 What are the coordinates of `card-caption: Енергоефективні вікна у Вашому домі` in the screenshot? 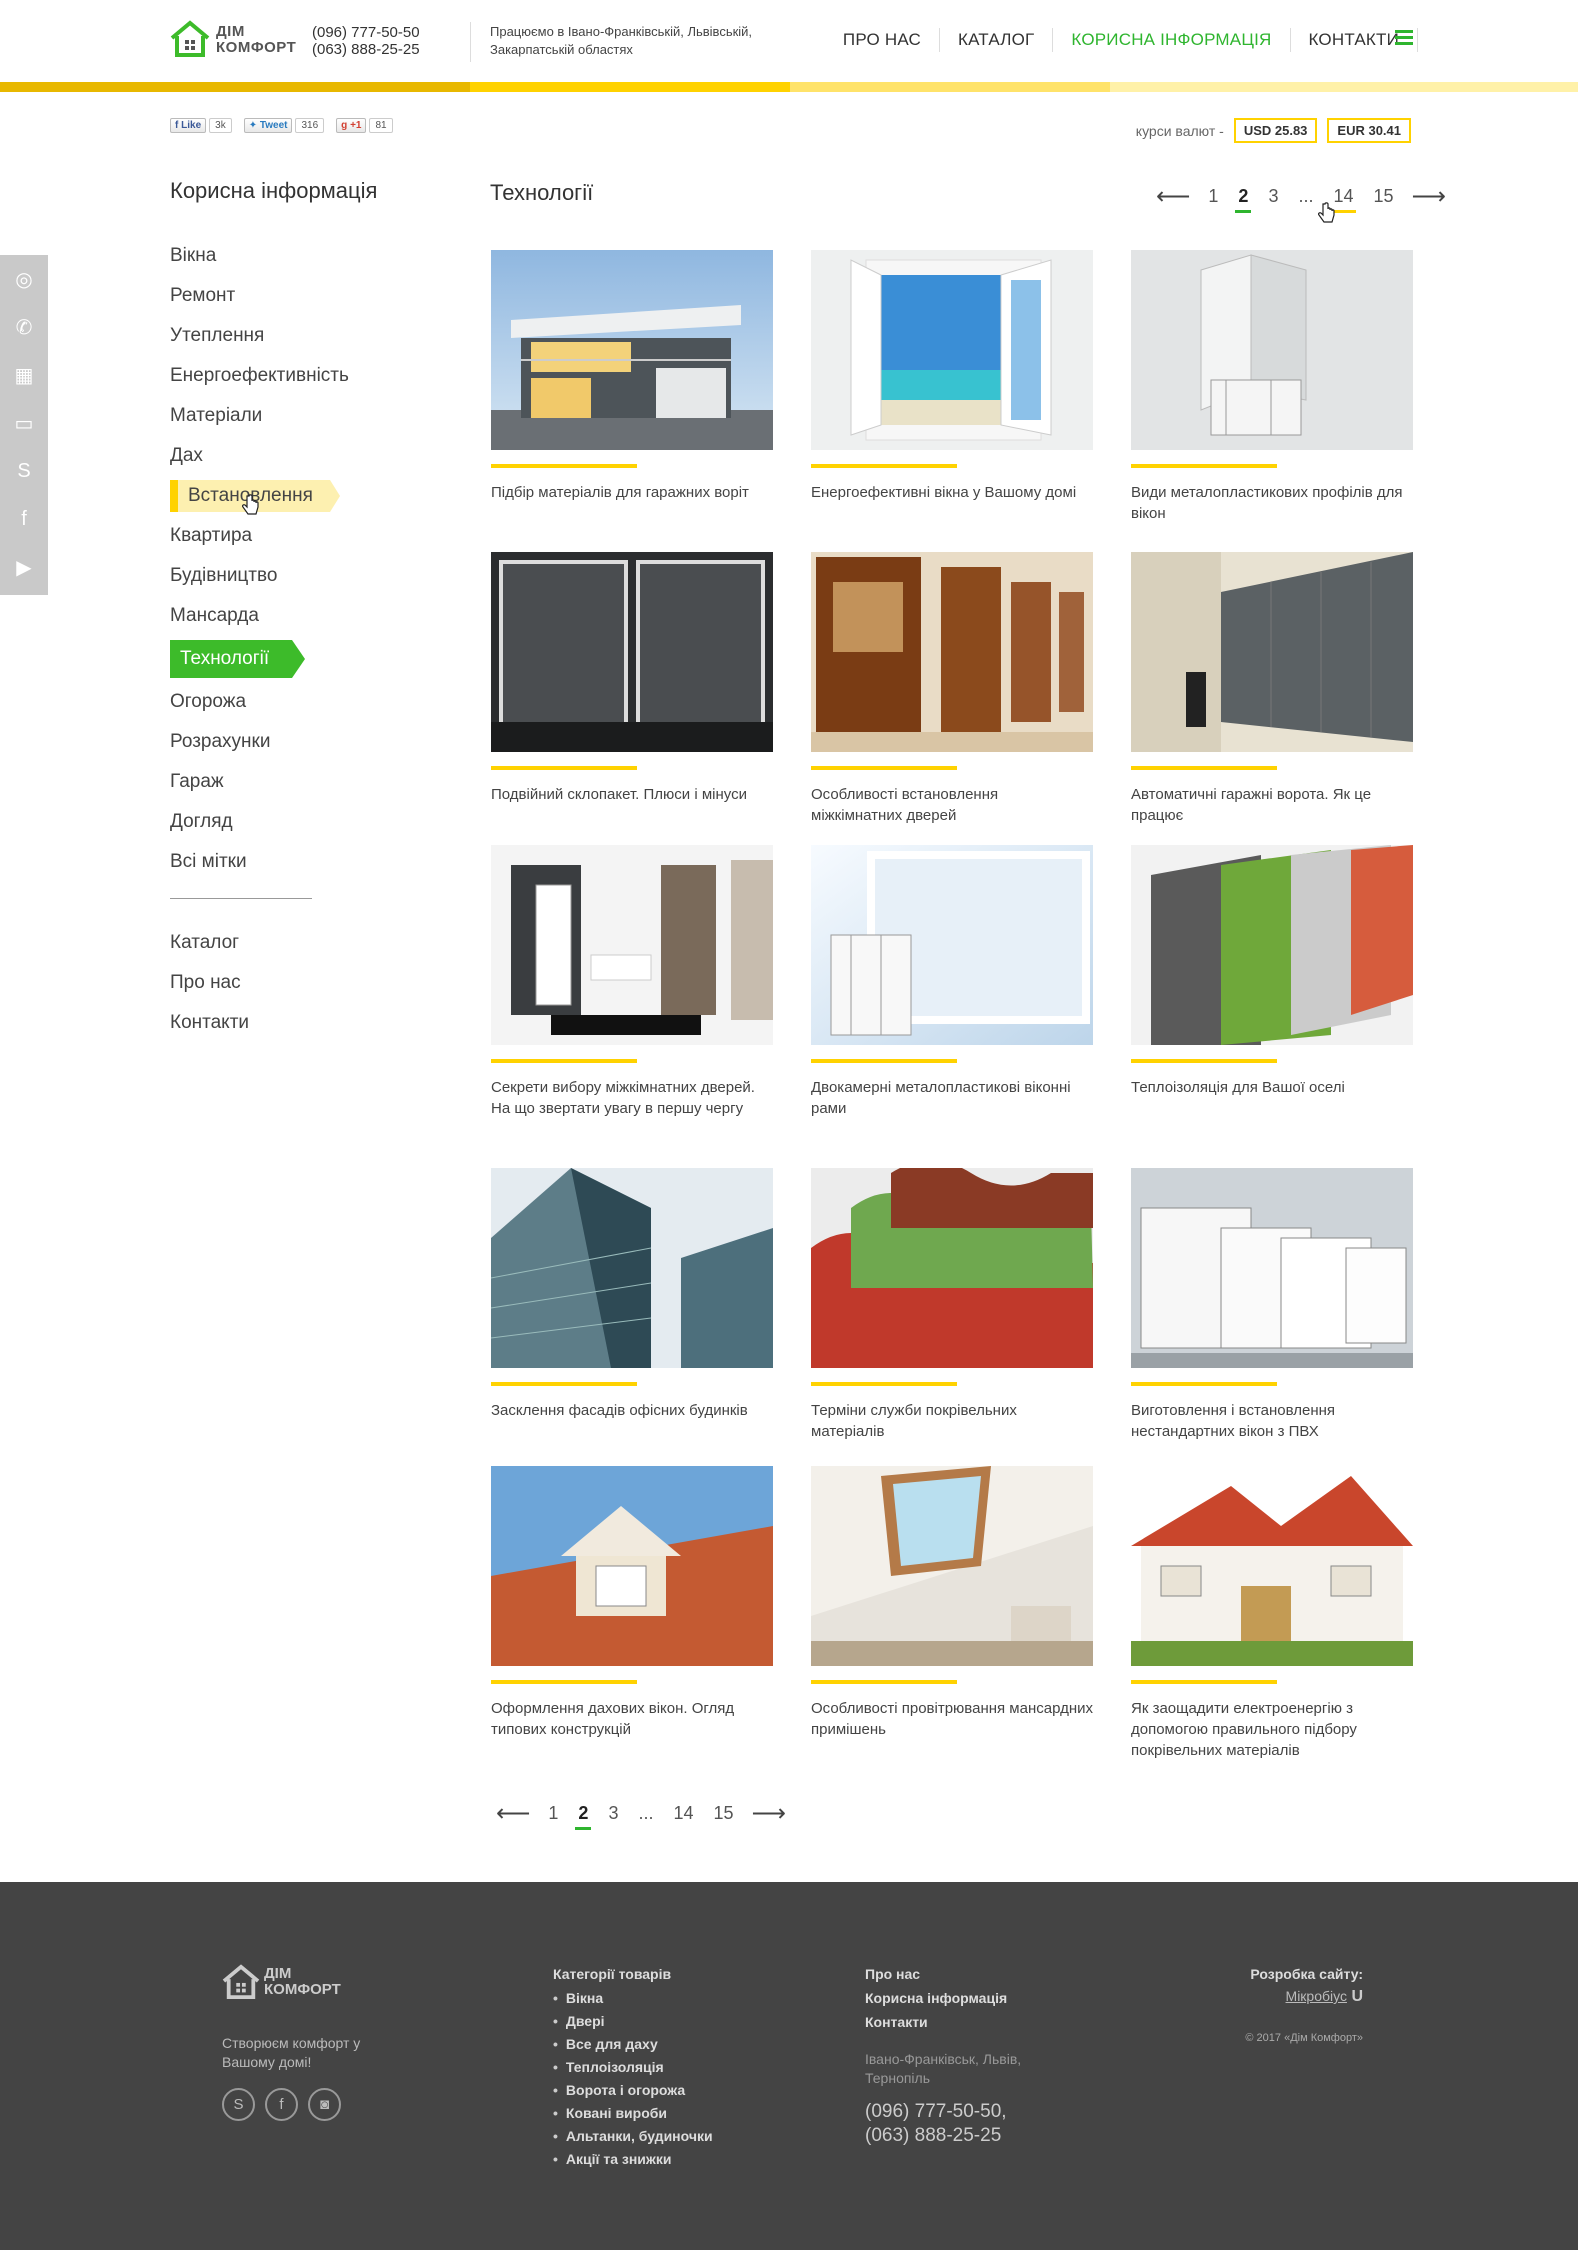 It's located at (952, 492).